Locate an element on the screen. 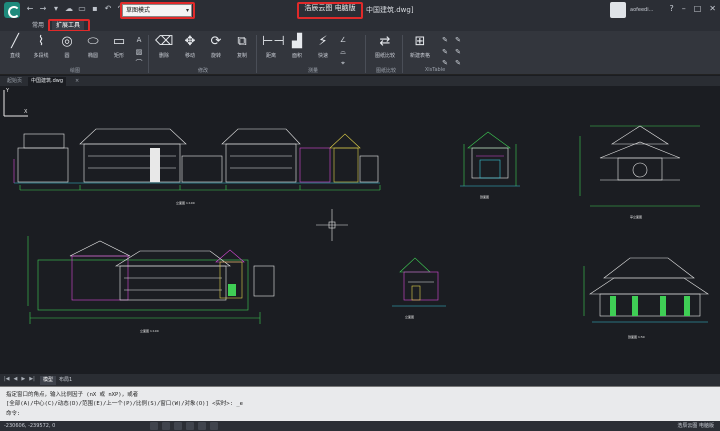 The image size is (720, 431). first-layout-icon: |◀ is located at coordinates (7, 379).